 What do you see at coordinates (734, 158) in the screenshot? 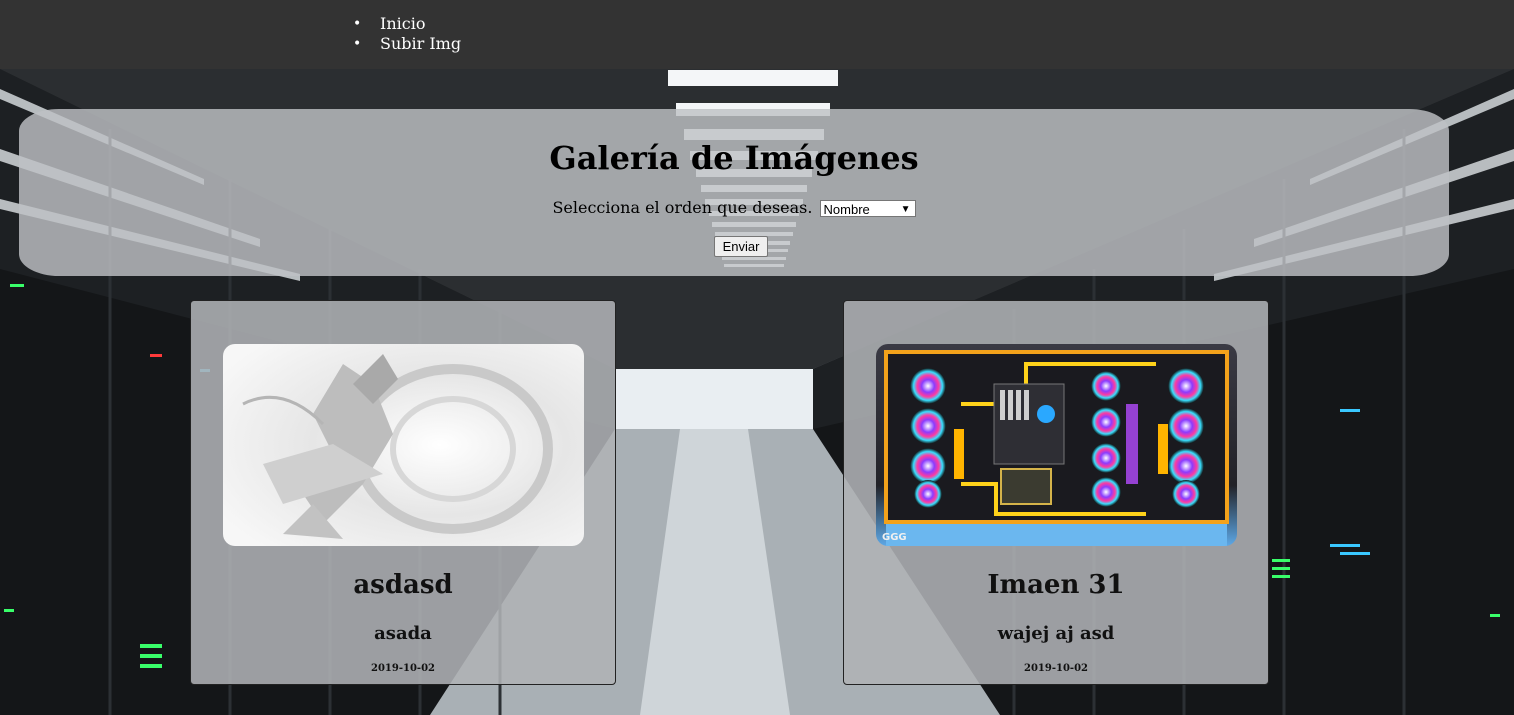
I see `page-title: Galería de Imágenes` at bounding box center [734, 158].